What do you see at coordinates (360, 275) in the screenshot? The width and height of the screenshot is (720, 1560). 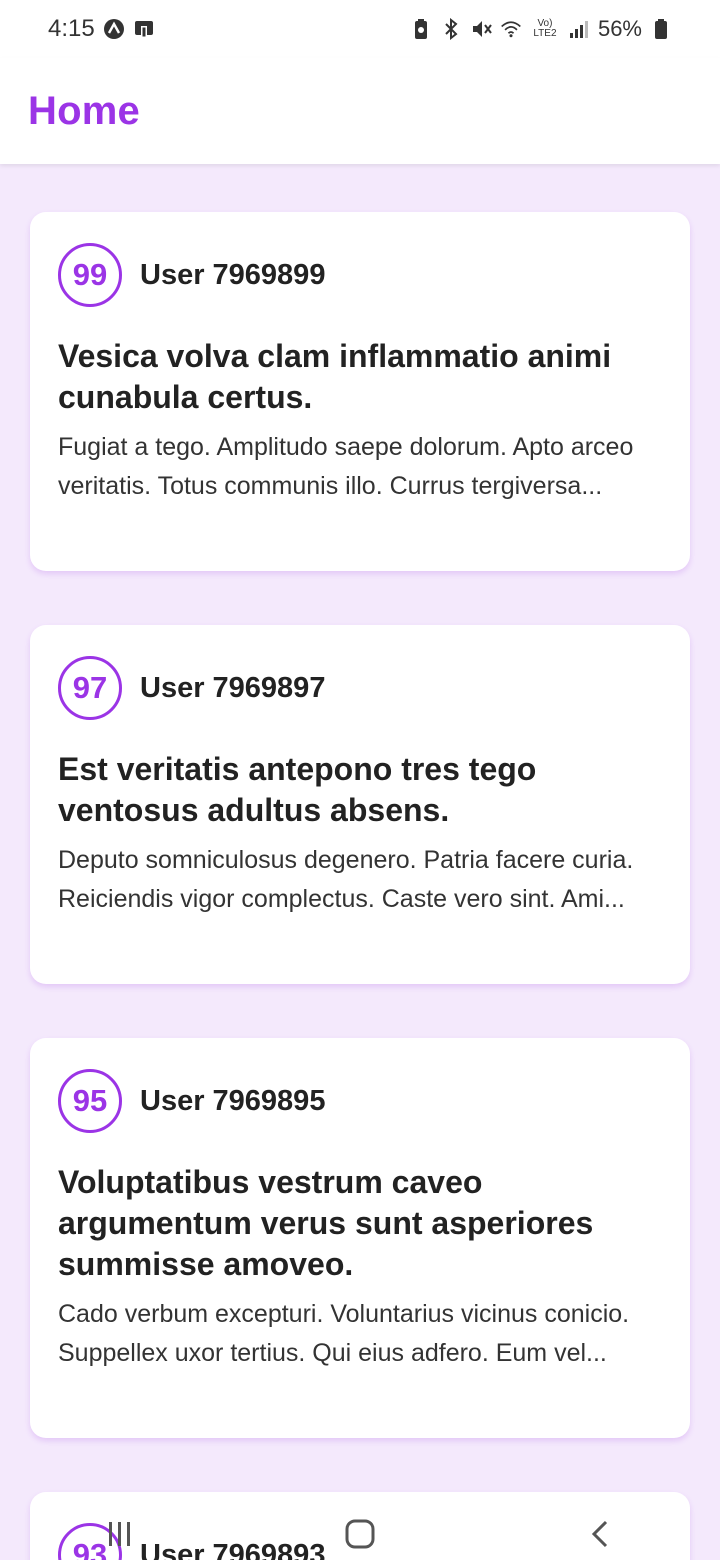 I see `post-header: 99 User 7969899` at bounding box center [360, 275].